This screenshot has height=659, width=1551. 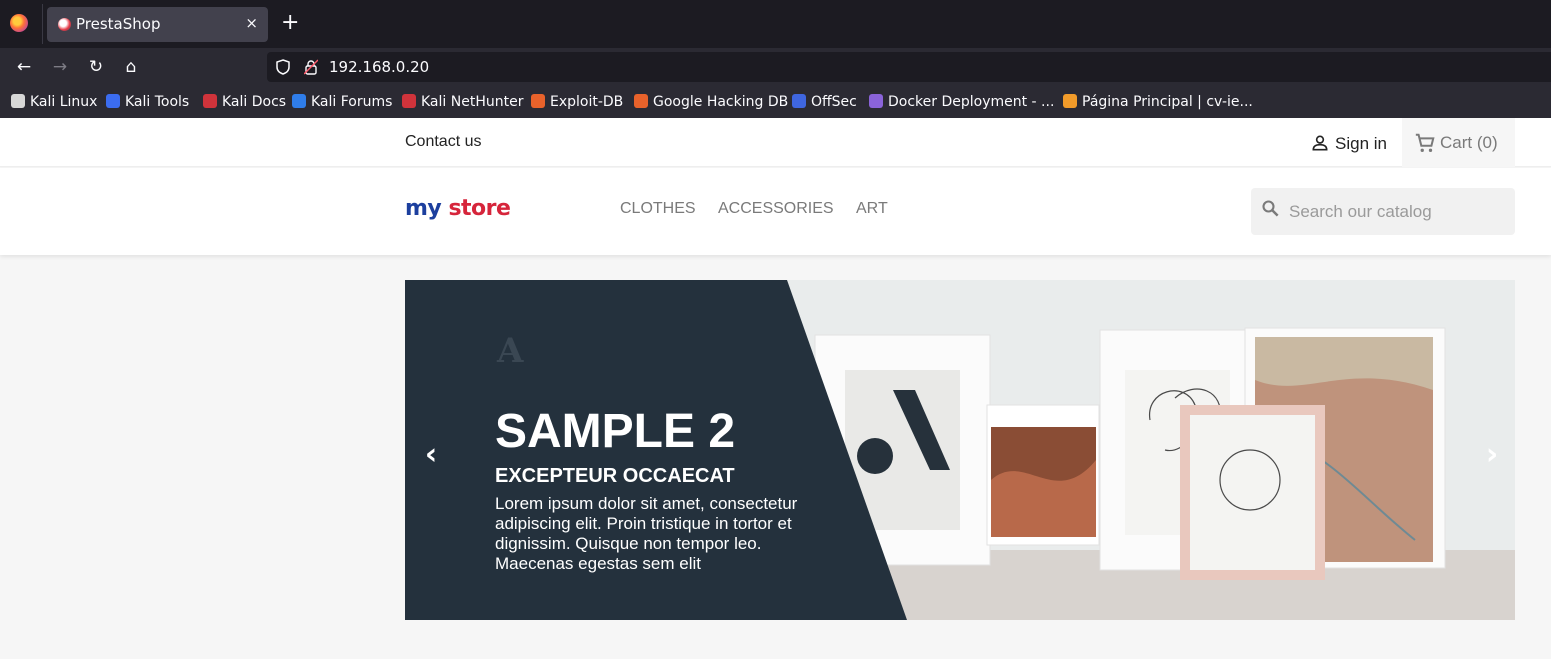 What do you see at coordinates (210, 101) in the screenshot?
I see `kali-docs-icon` at bounding box center [210, 101].